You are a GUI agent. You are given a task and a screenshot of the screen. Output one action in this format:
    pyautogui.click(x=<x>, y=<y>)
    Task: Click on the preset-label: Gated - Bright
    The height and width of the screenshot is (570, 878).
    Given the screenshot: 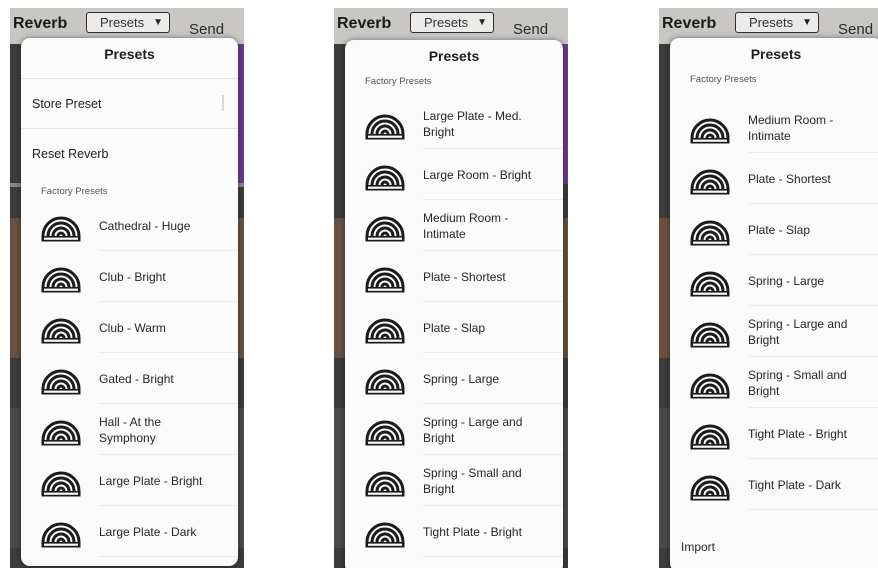 What is the action you would take?
    pyautogui.click(x=136, y=378)
    